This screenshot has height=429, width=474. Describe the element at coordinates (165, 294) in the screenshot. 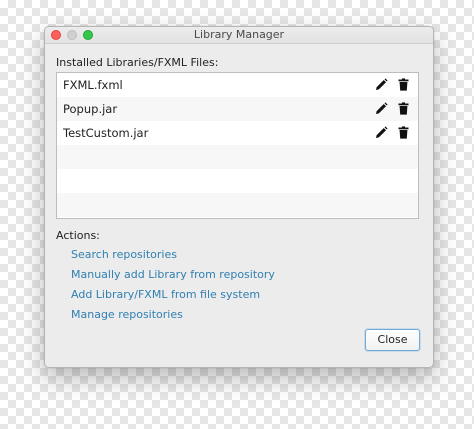

I see `add-from-file-system-link: Add Library/FXML from file system` at that location.